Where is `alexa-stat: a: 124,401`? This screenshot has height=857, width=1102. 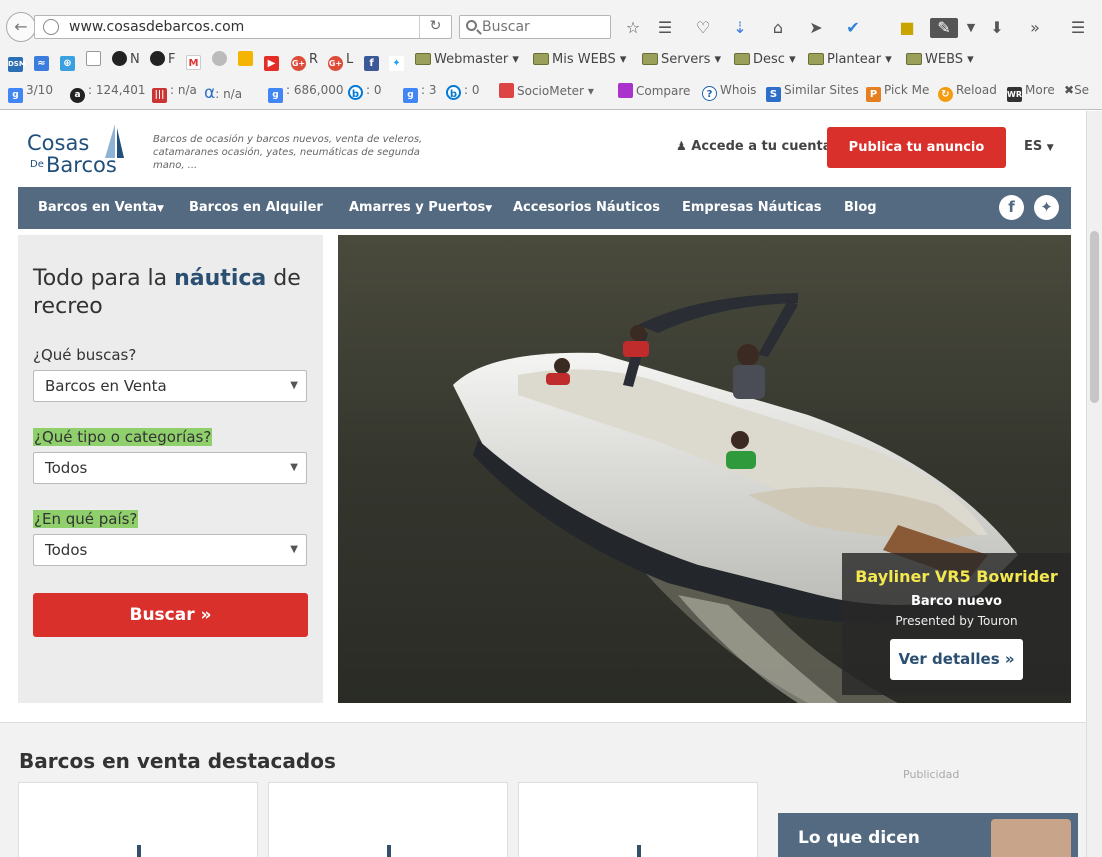 alexa-stat: a: 124,401 is located at coordinates (107, 93).